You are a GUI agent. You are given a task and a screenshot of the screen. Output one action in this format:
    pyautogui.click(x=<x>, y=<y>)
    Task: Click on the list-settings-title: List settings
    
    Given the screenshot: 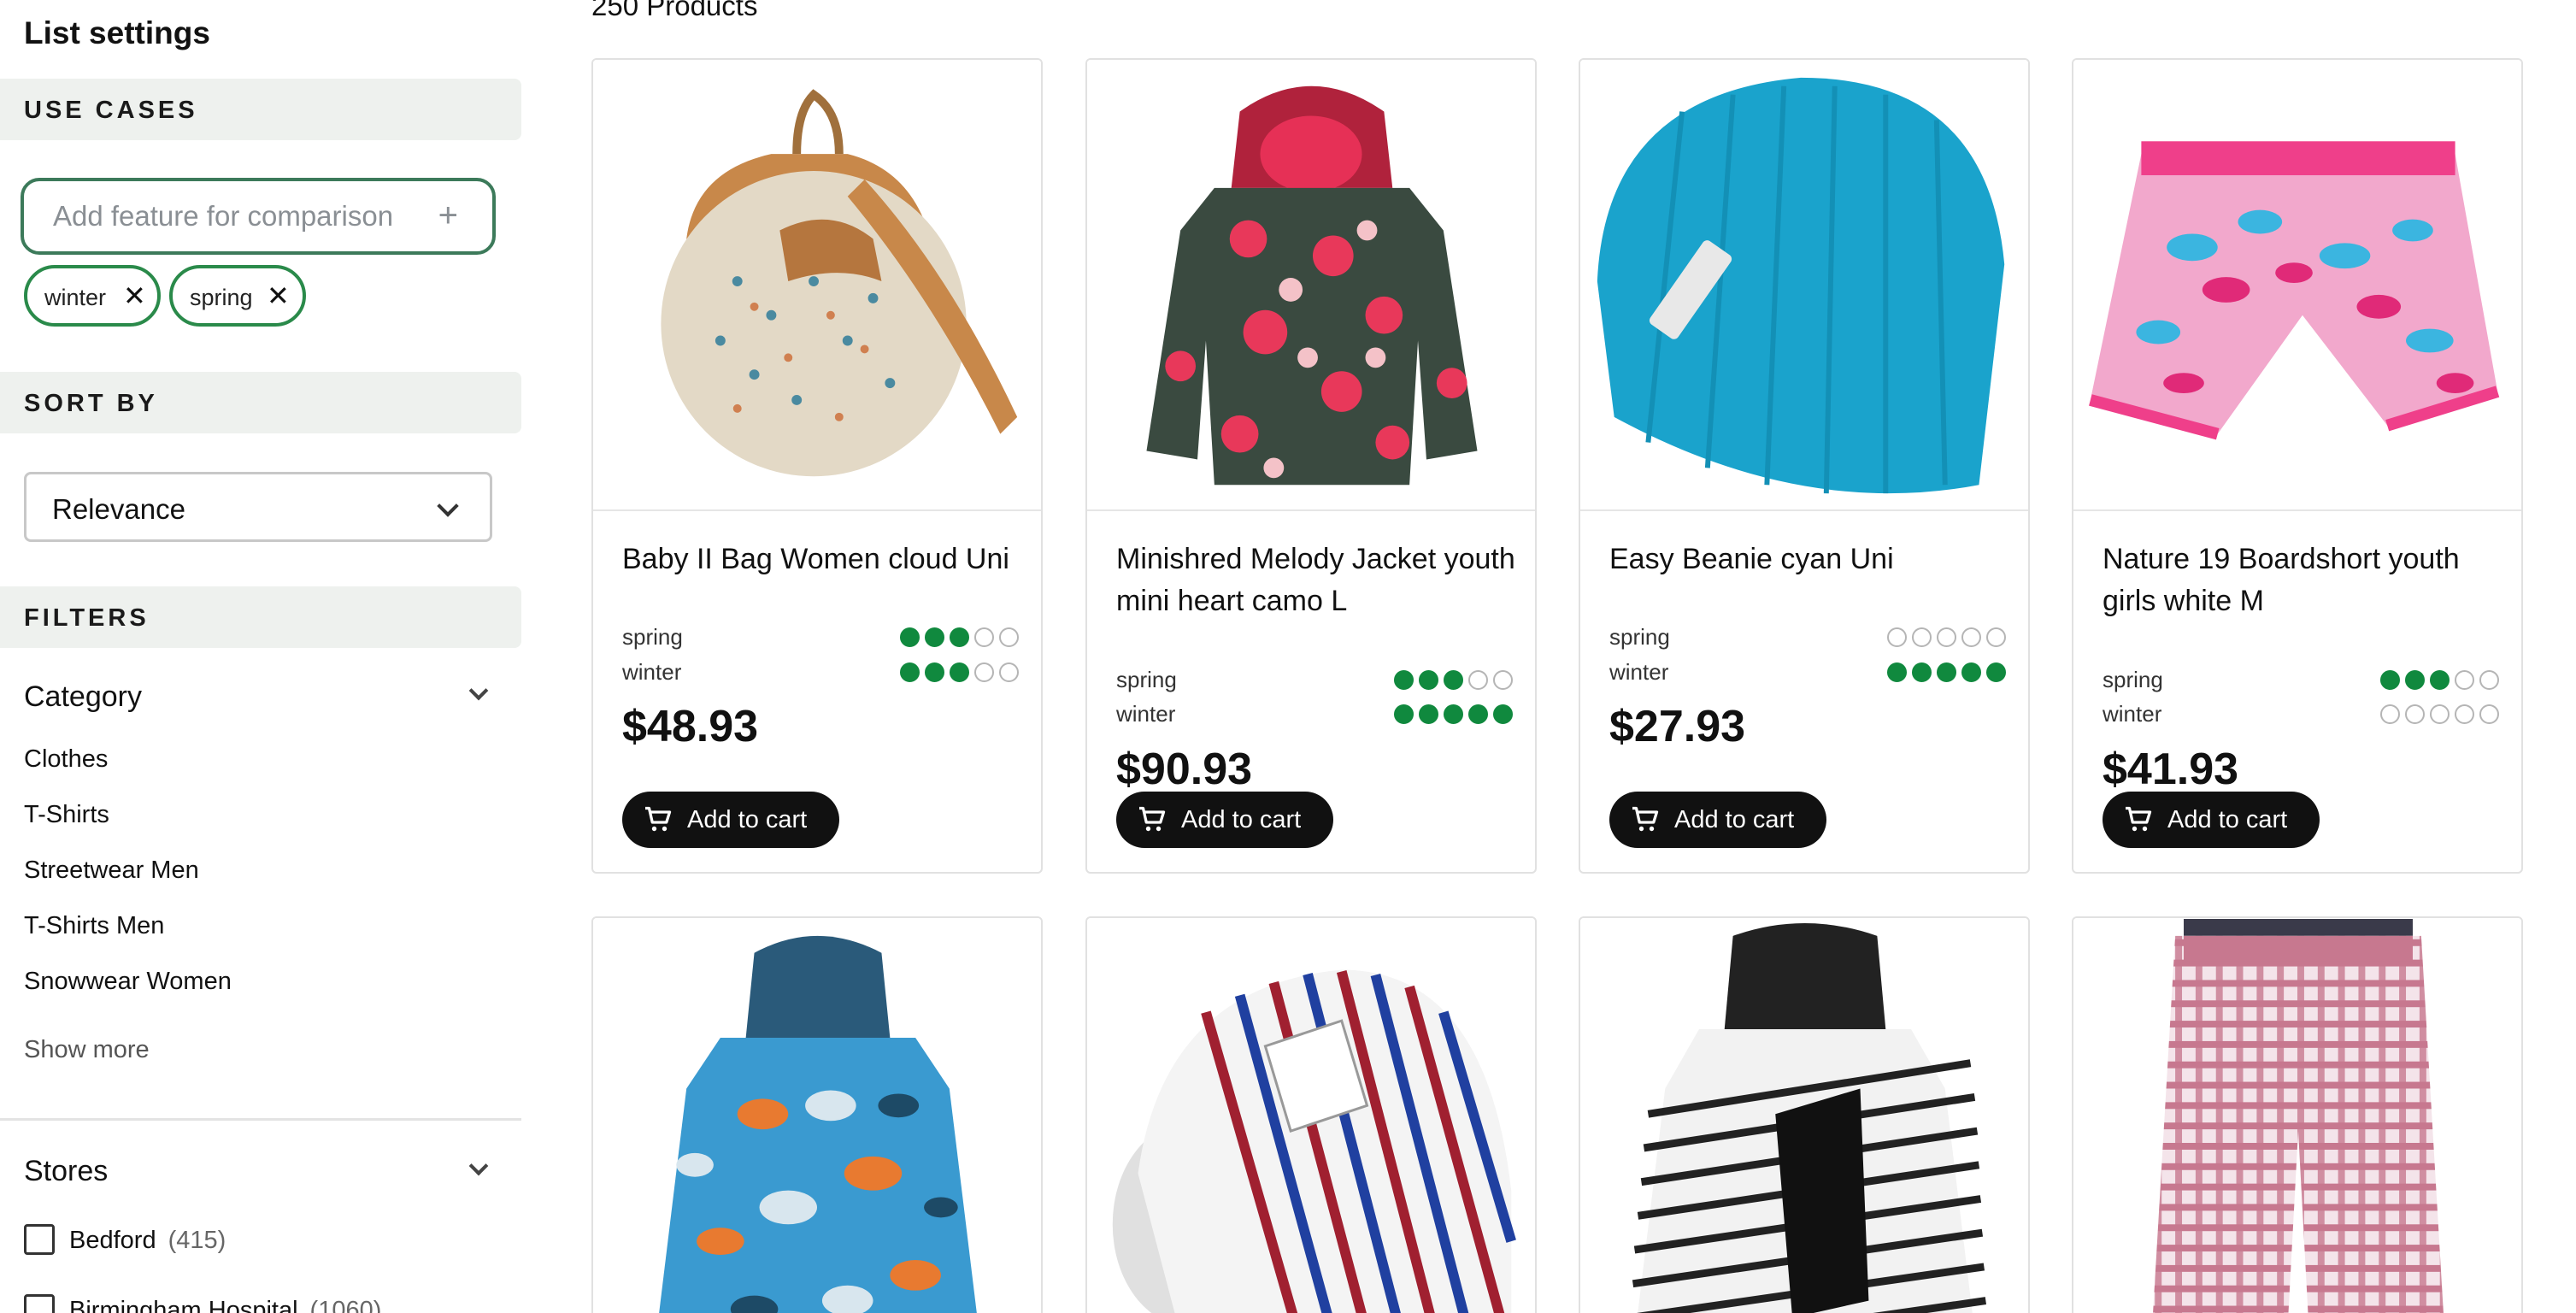 What is the action you would take?
    pyautogui.click(x=117, y=33)
    